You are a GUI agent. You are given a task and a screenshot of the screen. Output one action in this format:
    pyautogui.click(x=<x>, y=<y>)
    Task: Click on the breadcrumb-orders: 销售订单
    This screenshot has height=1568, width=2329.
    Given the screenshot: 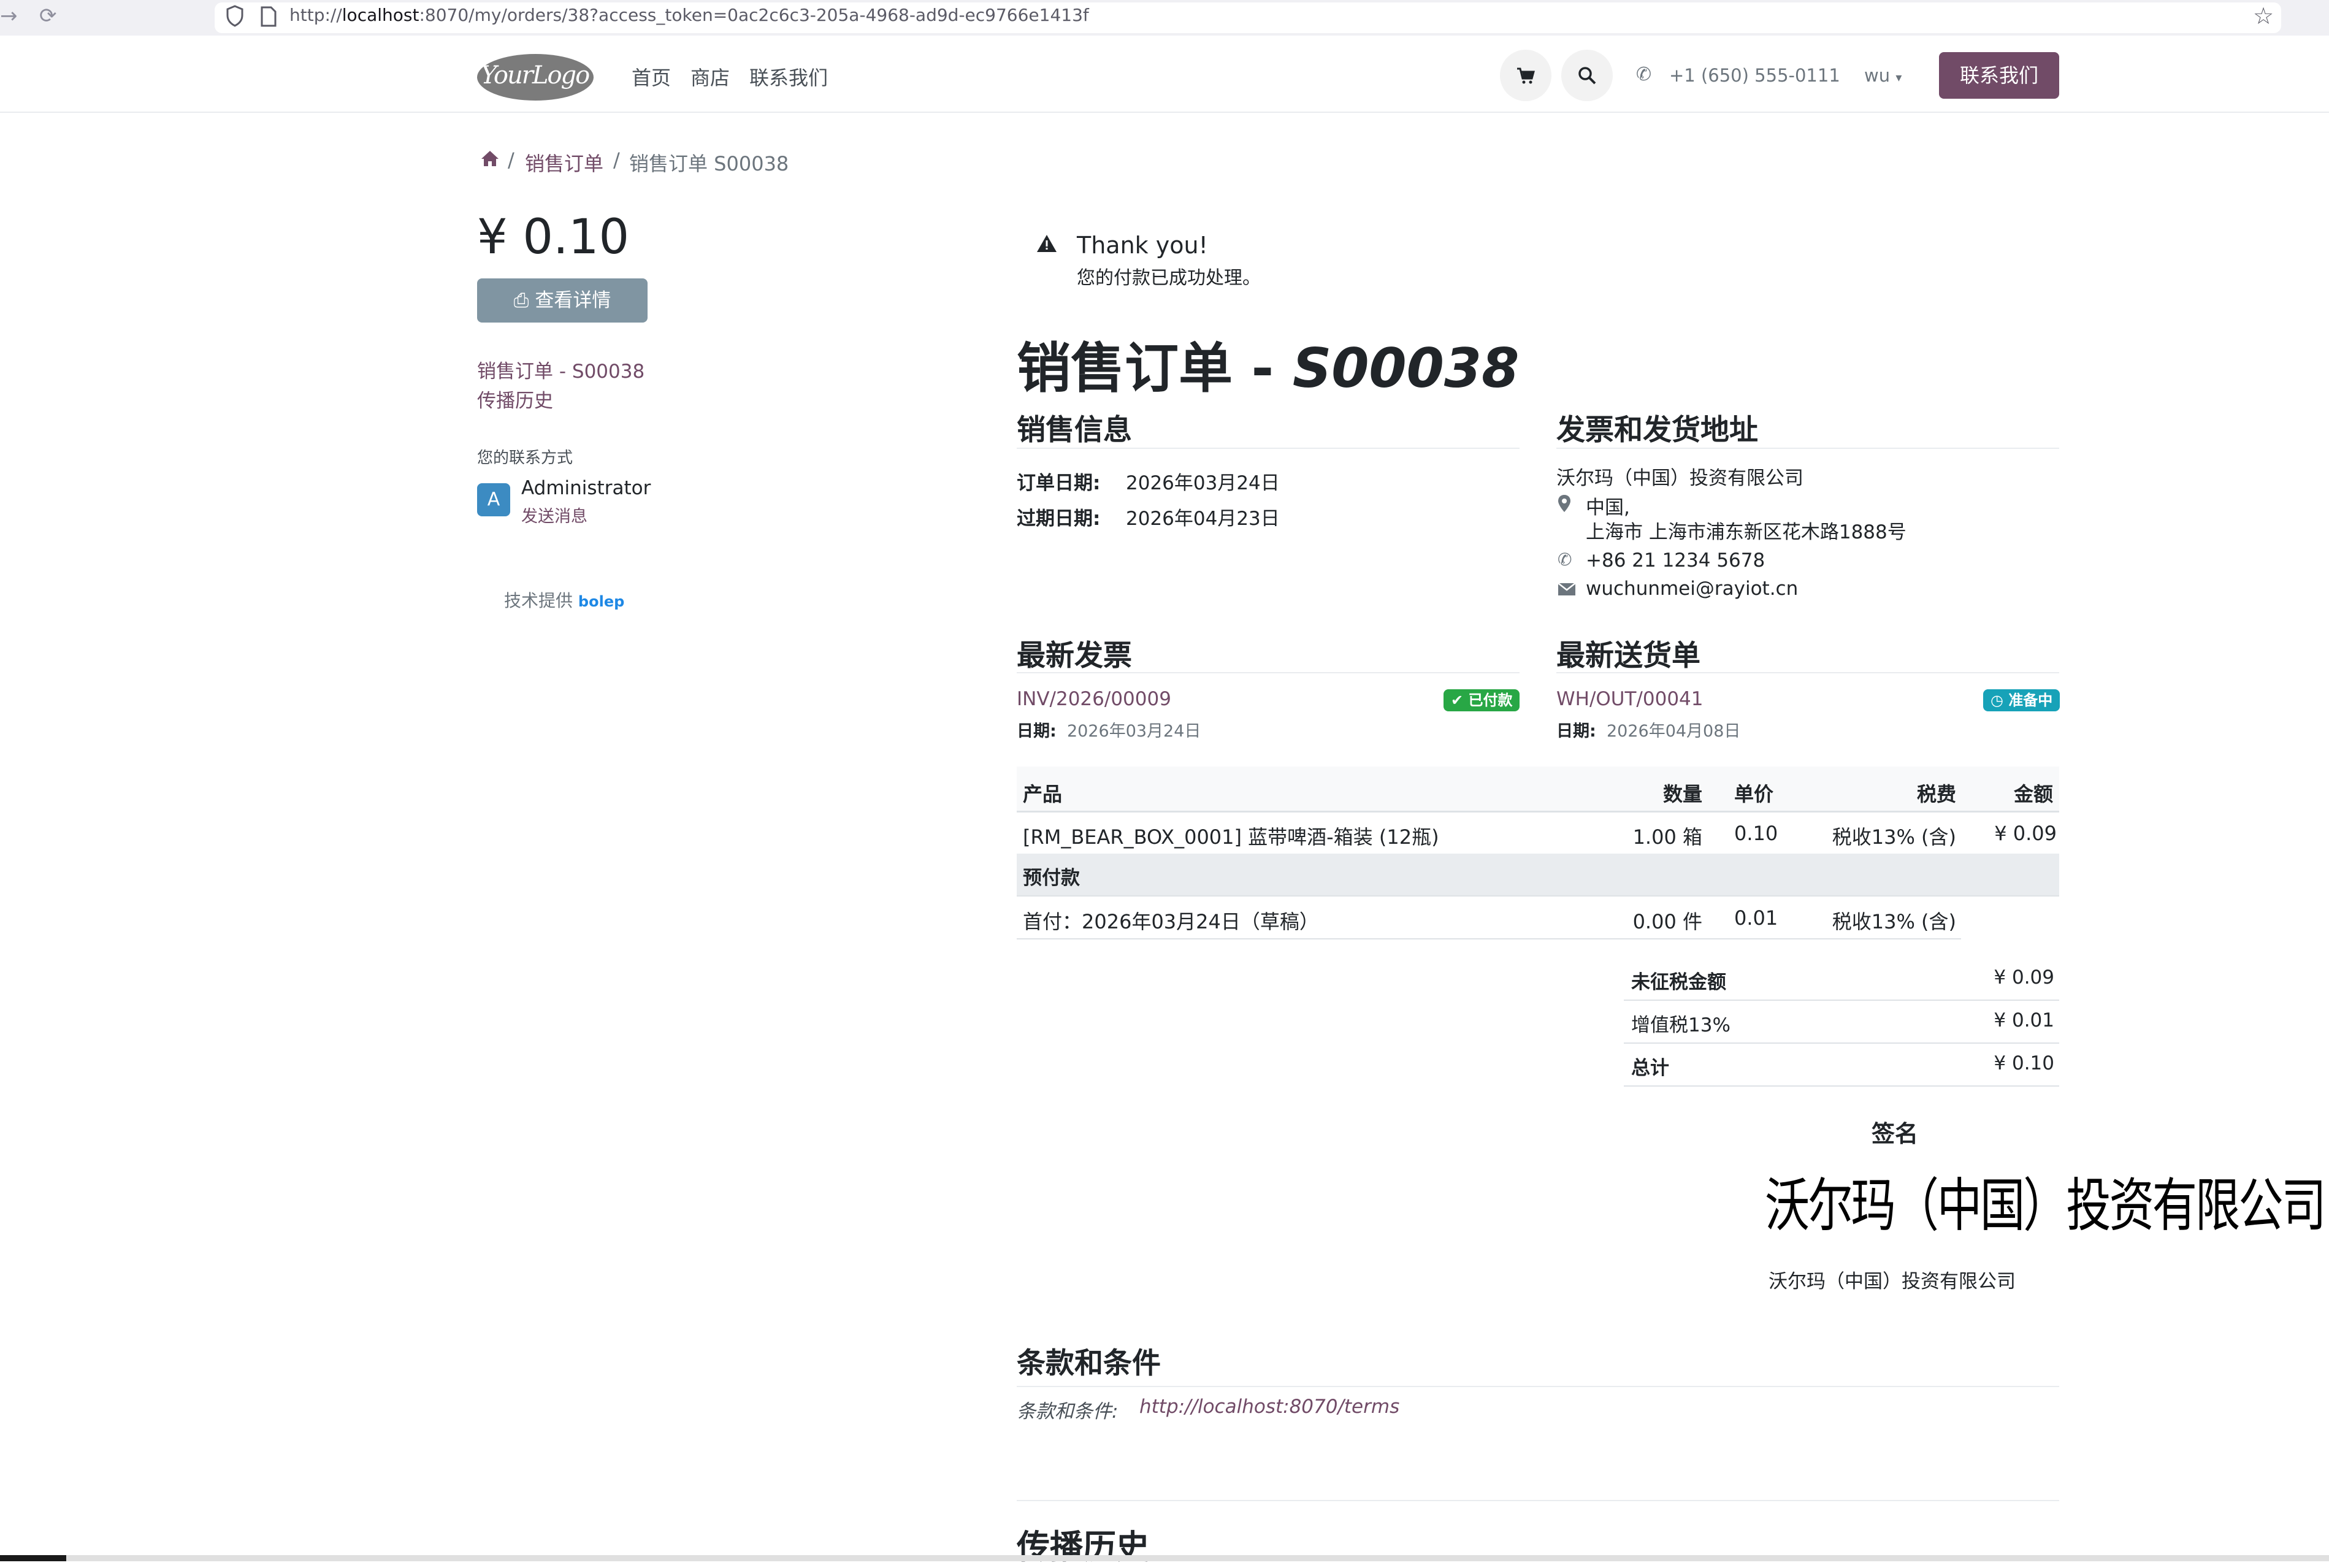 What is the action you would take?
    pyautogui.click(x=564, y=162)
    